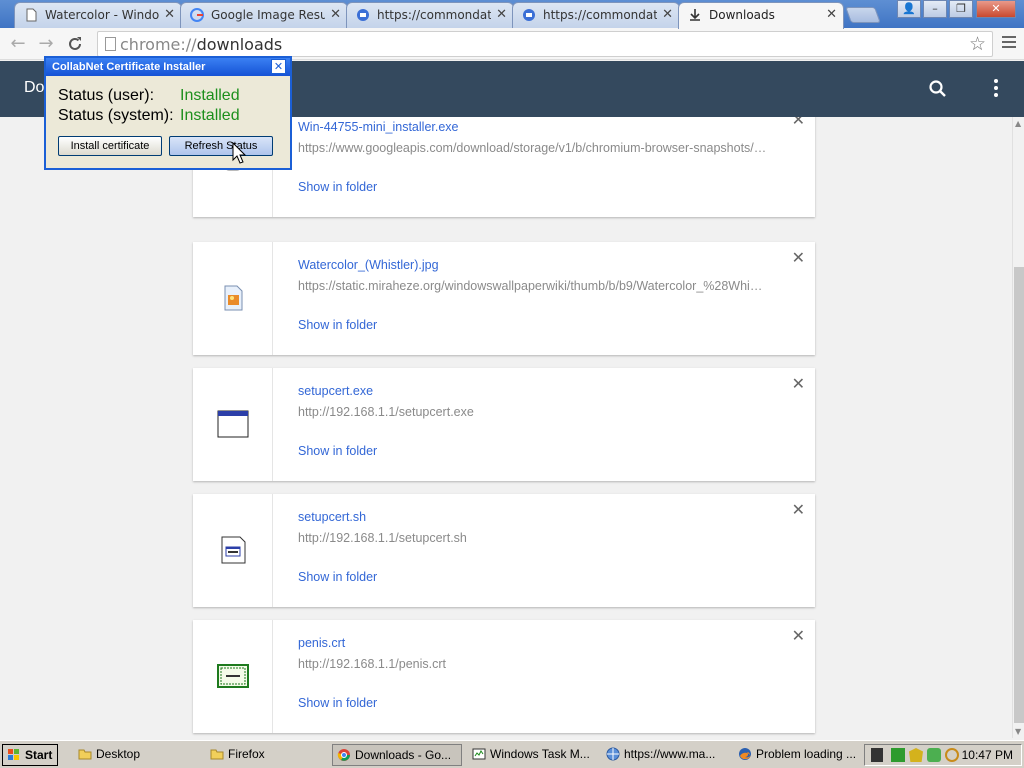 The height and width of the screenshot is (768, 1024). I want to click on system-tray: 10:47 PM, so click(943, 755).